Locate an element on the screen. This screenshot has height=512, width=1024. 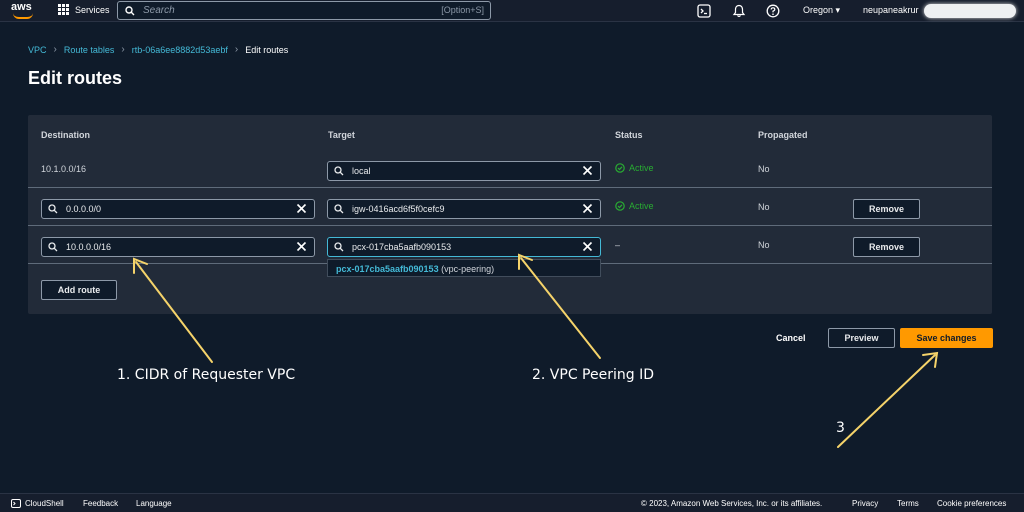
redacted-account-id is located at coordinates (970, 11).